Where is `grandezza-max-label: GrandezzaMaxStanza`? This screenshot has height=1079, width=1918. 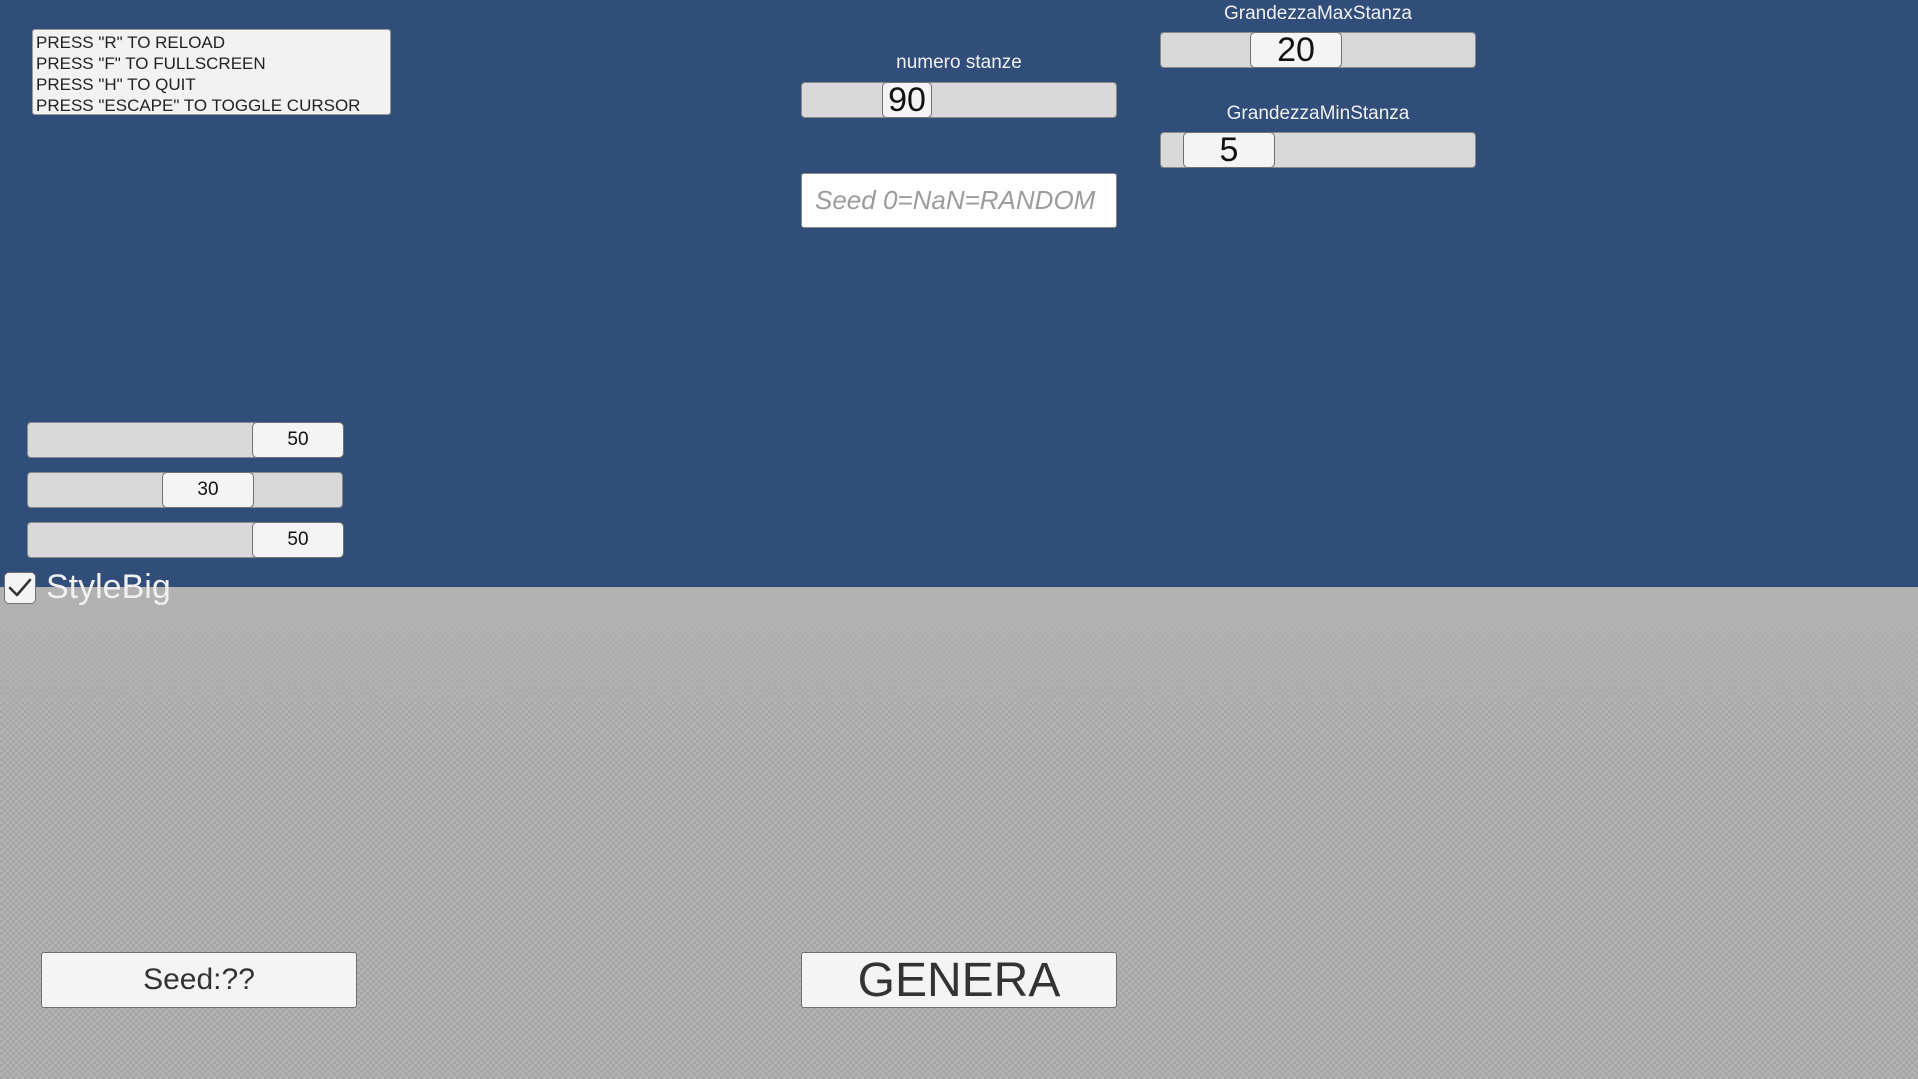 grandezza-max-label: GrandezzaMaxStanza is located at coordinates (1318, 13).